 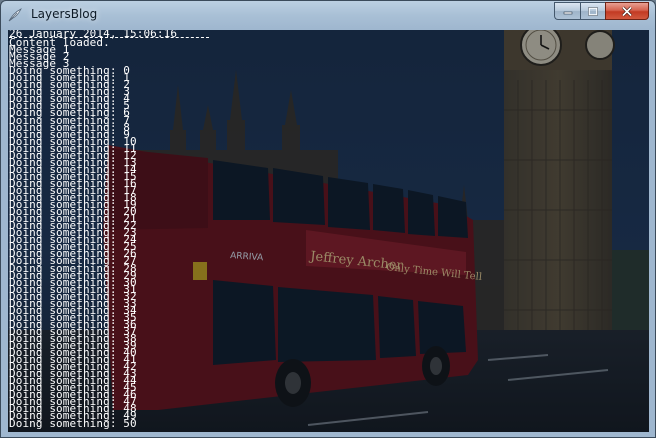 I want to click on console-line: Doing something: 50, so click(x=73, y=423).